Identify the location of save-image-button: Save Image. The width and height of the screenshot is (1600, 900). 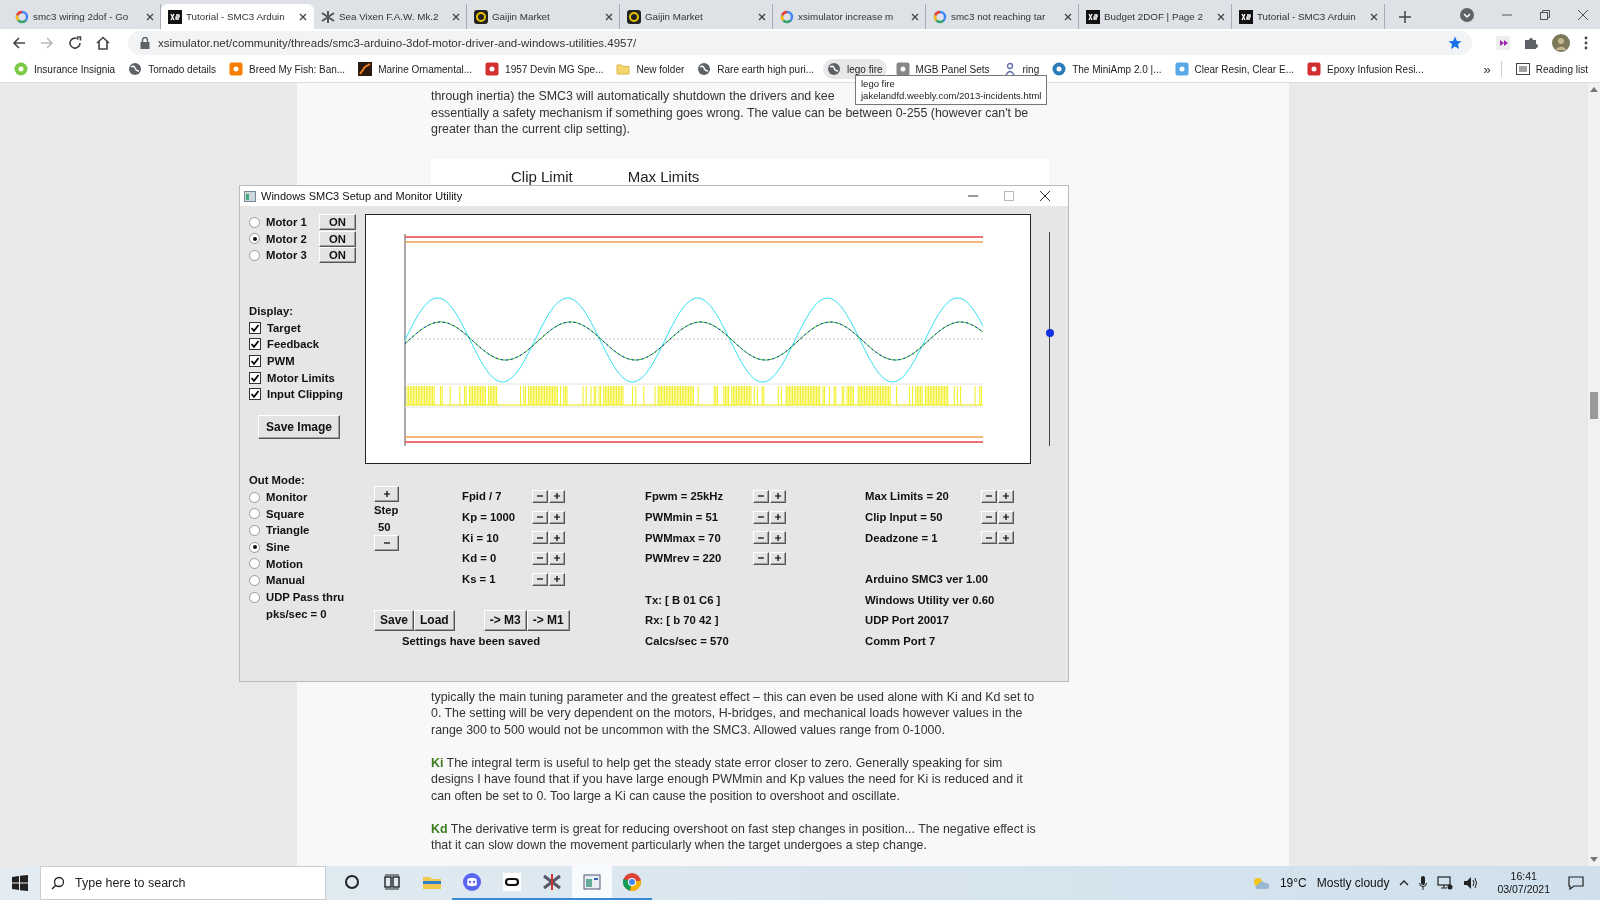
(299, 426).